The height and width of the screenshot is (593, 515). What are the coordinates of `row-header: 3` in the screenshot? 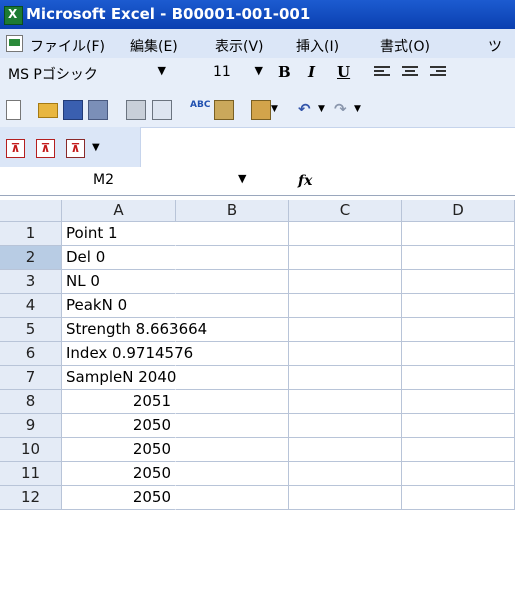 It's located at (31, 282).